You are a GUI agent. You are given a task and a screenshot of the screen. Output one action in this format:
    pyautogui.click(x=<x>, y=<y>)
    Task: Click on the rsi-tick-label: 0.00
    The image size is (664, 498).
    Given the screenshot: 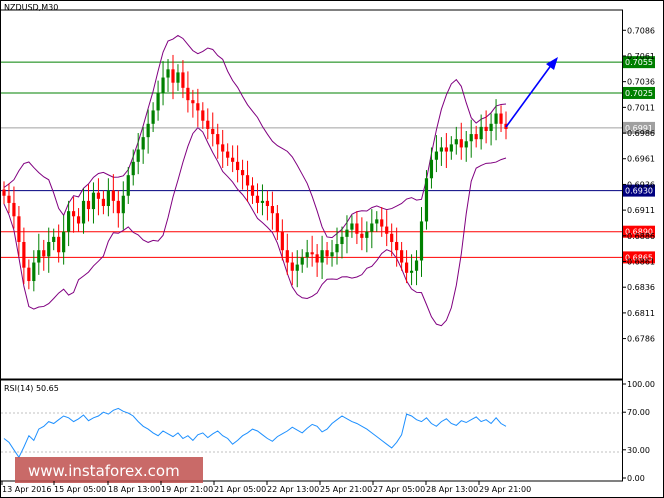 What is the action you would take?
    pyautogui.click(x=636, y=478)
    